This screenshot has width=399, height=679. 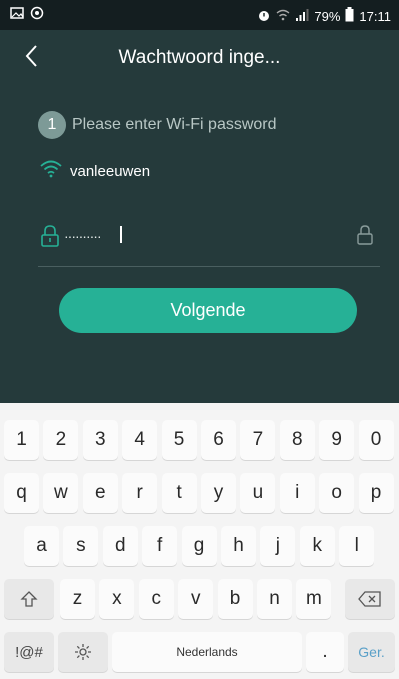 I want to click on show-password-lock-icon, so click(x=365, y=237).